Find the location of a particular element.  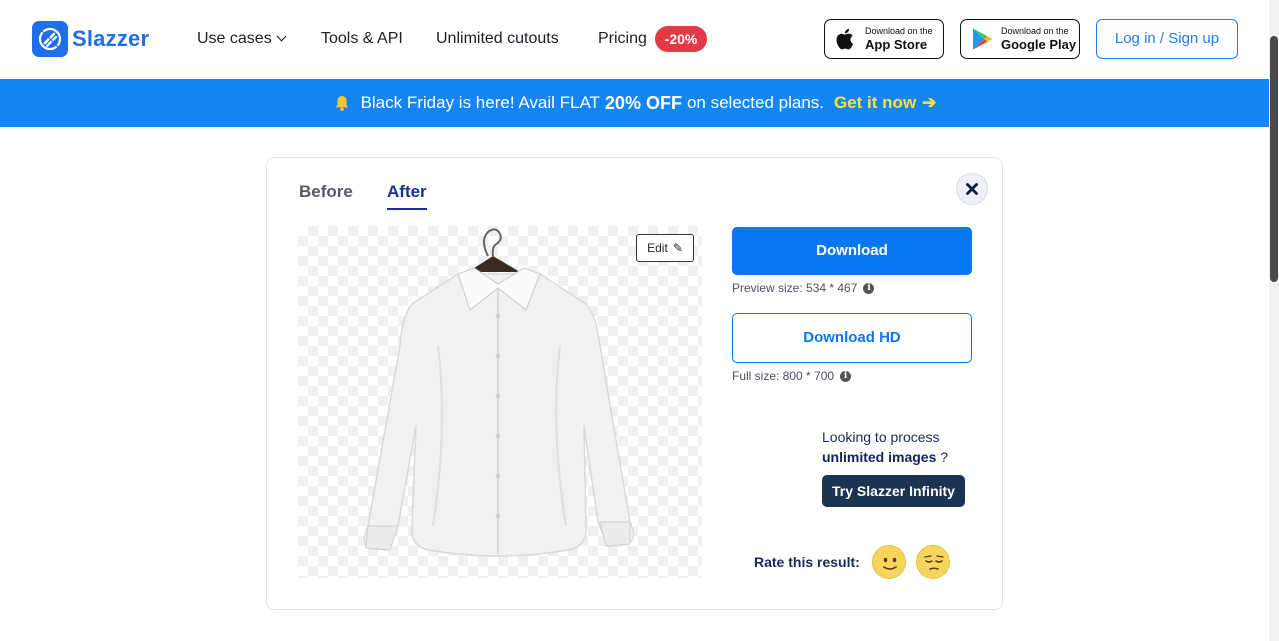

close-icon is located at coordinates (972, 189).